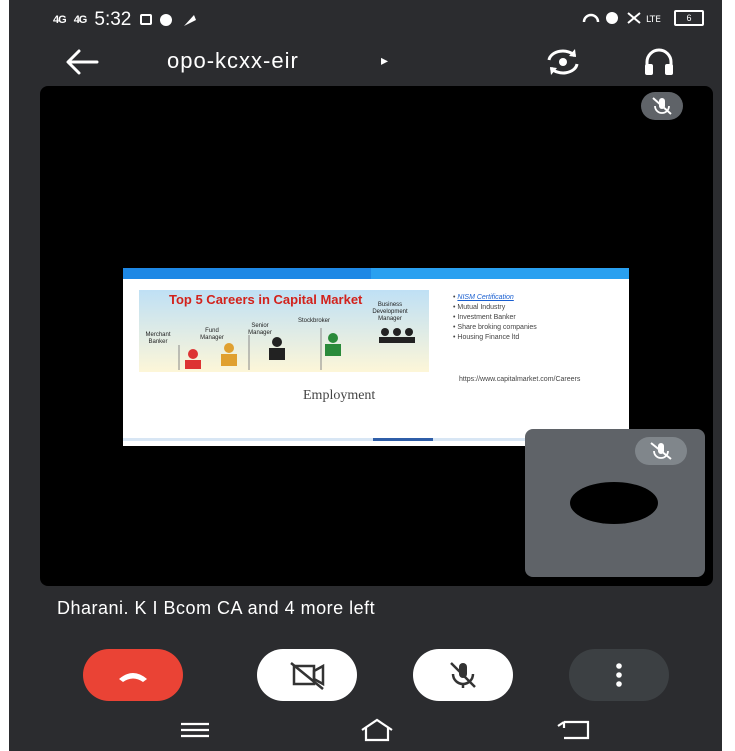  I want to click on slide-footer-accent, so click(403, 439).